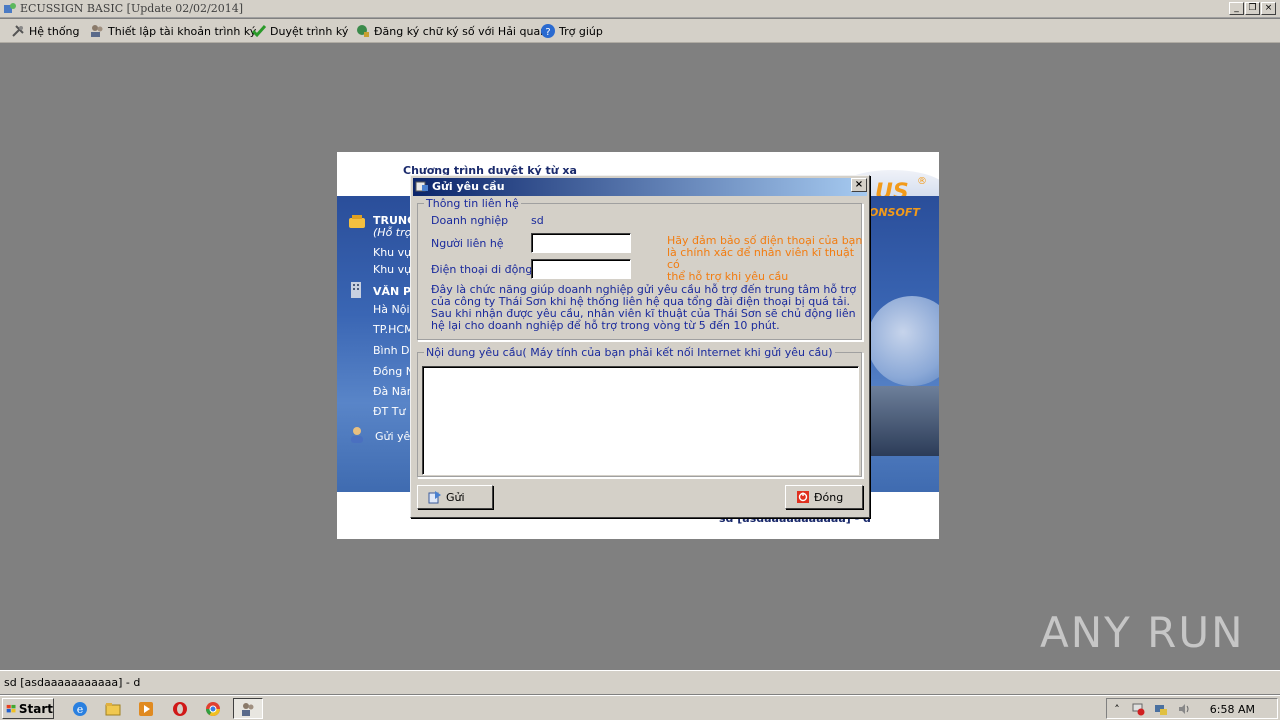 Image resolution: width=1280 pixels, height=720 pixels. I want to click on contact-info-legend: Thông tin liên hệ, so click(472, 203).